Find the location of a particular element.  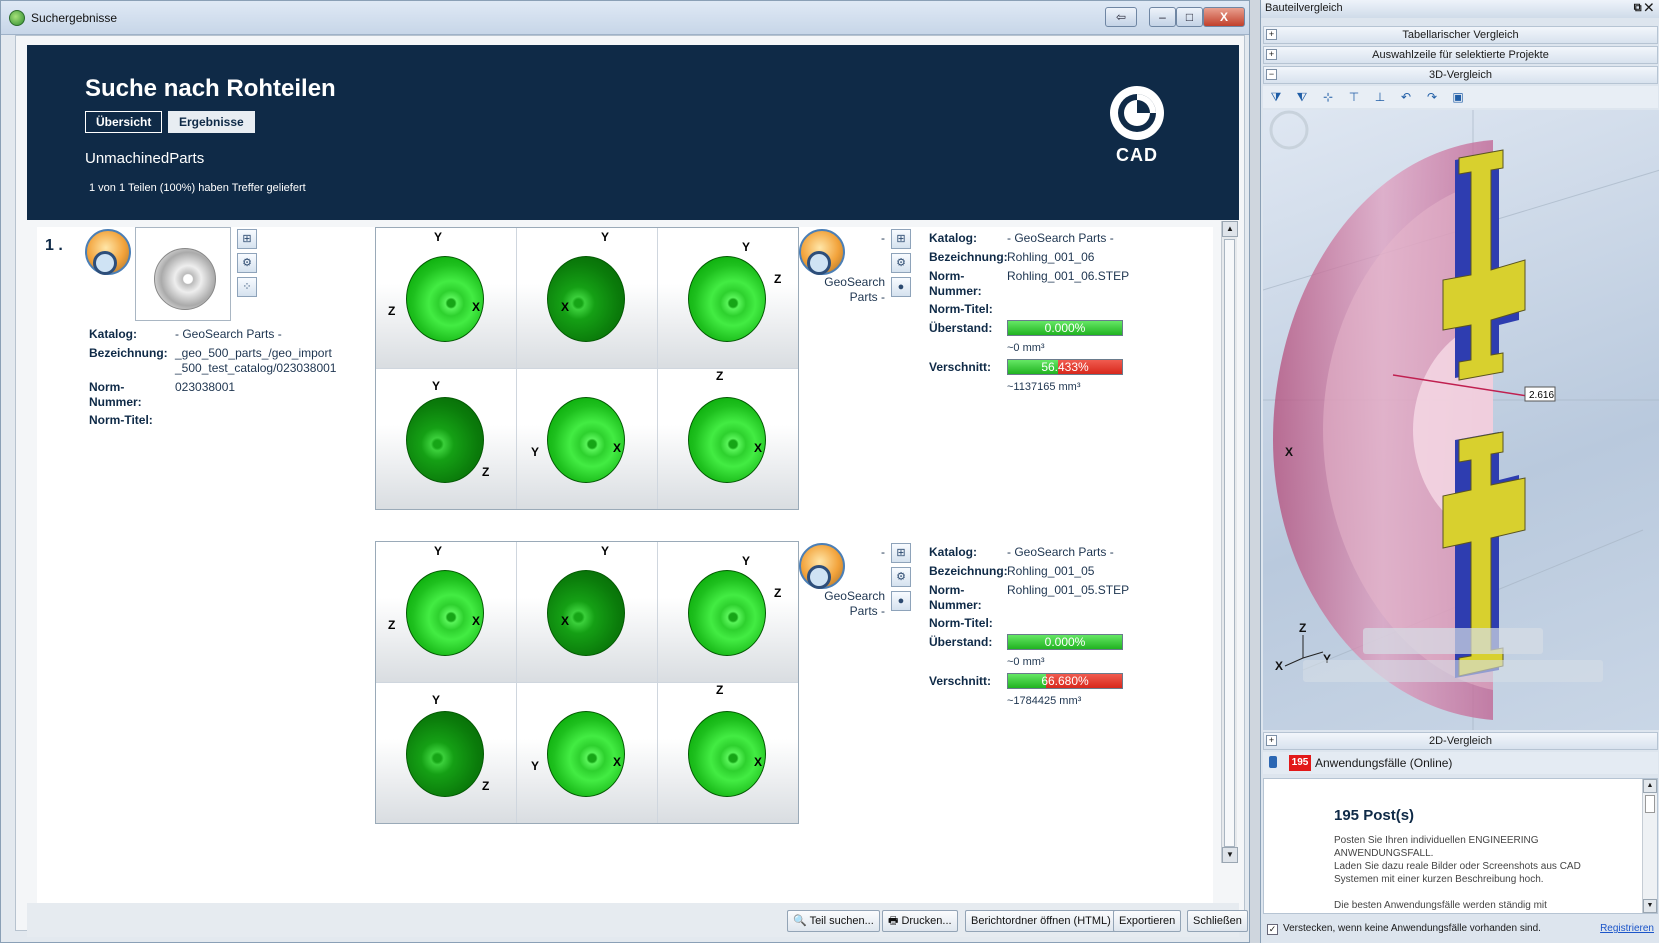

section-3d-comparison: −3D-Vergleich is located at coordinates (1460, 75).